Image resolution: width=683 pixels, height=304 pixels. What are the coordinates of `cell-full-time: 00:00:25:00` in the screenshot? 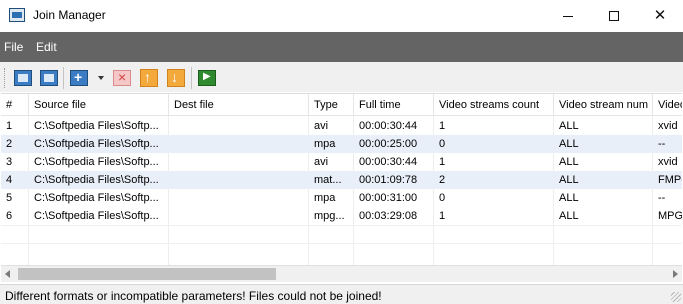 It's located at (388, 144).